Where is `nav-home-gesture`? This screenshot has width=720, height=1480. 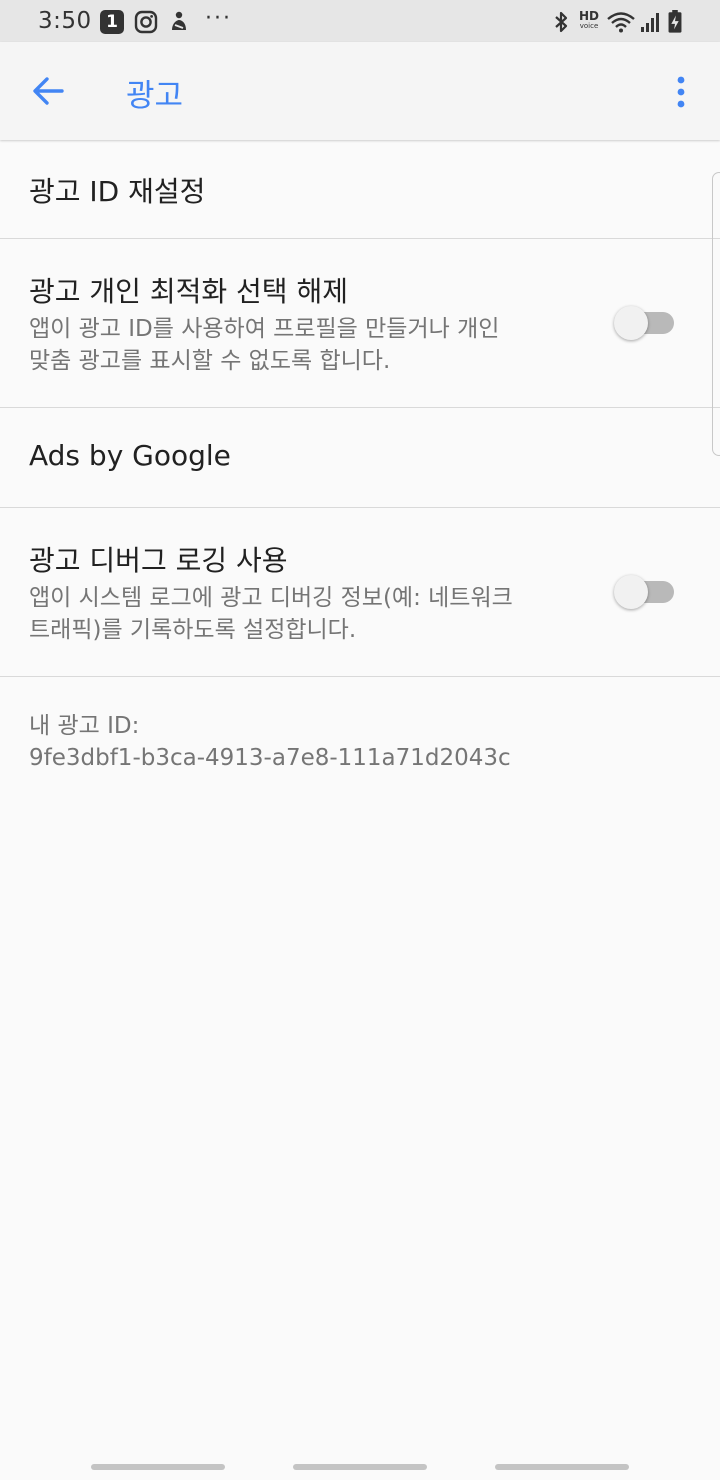 nav-home-gesture is located at coordinates (360, 1467).